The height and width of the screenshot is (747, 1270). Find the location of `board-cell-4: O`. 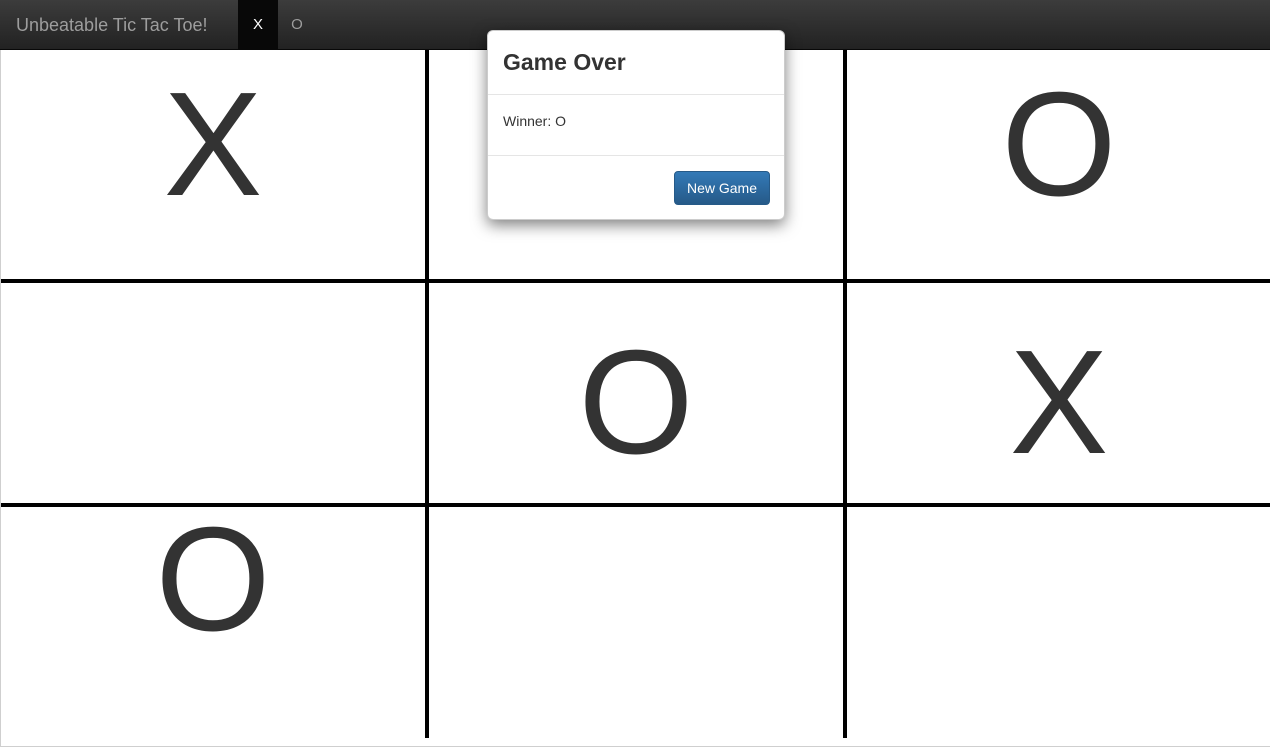

board-cell-4: O is located at coordinates (636, 393).